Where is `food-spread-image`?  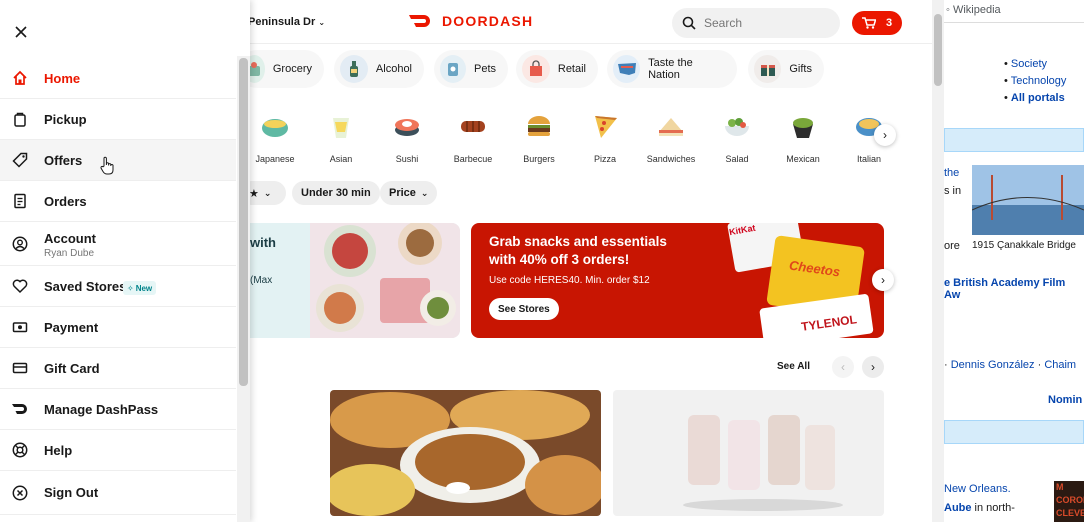
food-spread-image is located at coordinates (385, 280).